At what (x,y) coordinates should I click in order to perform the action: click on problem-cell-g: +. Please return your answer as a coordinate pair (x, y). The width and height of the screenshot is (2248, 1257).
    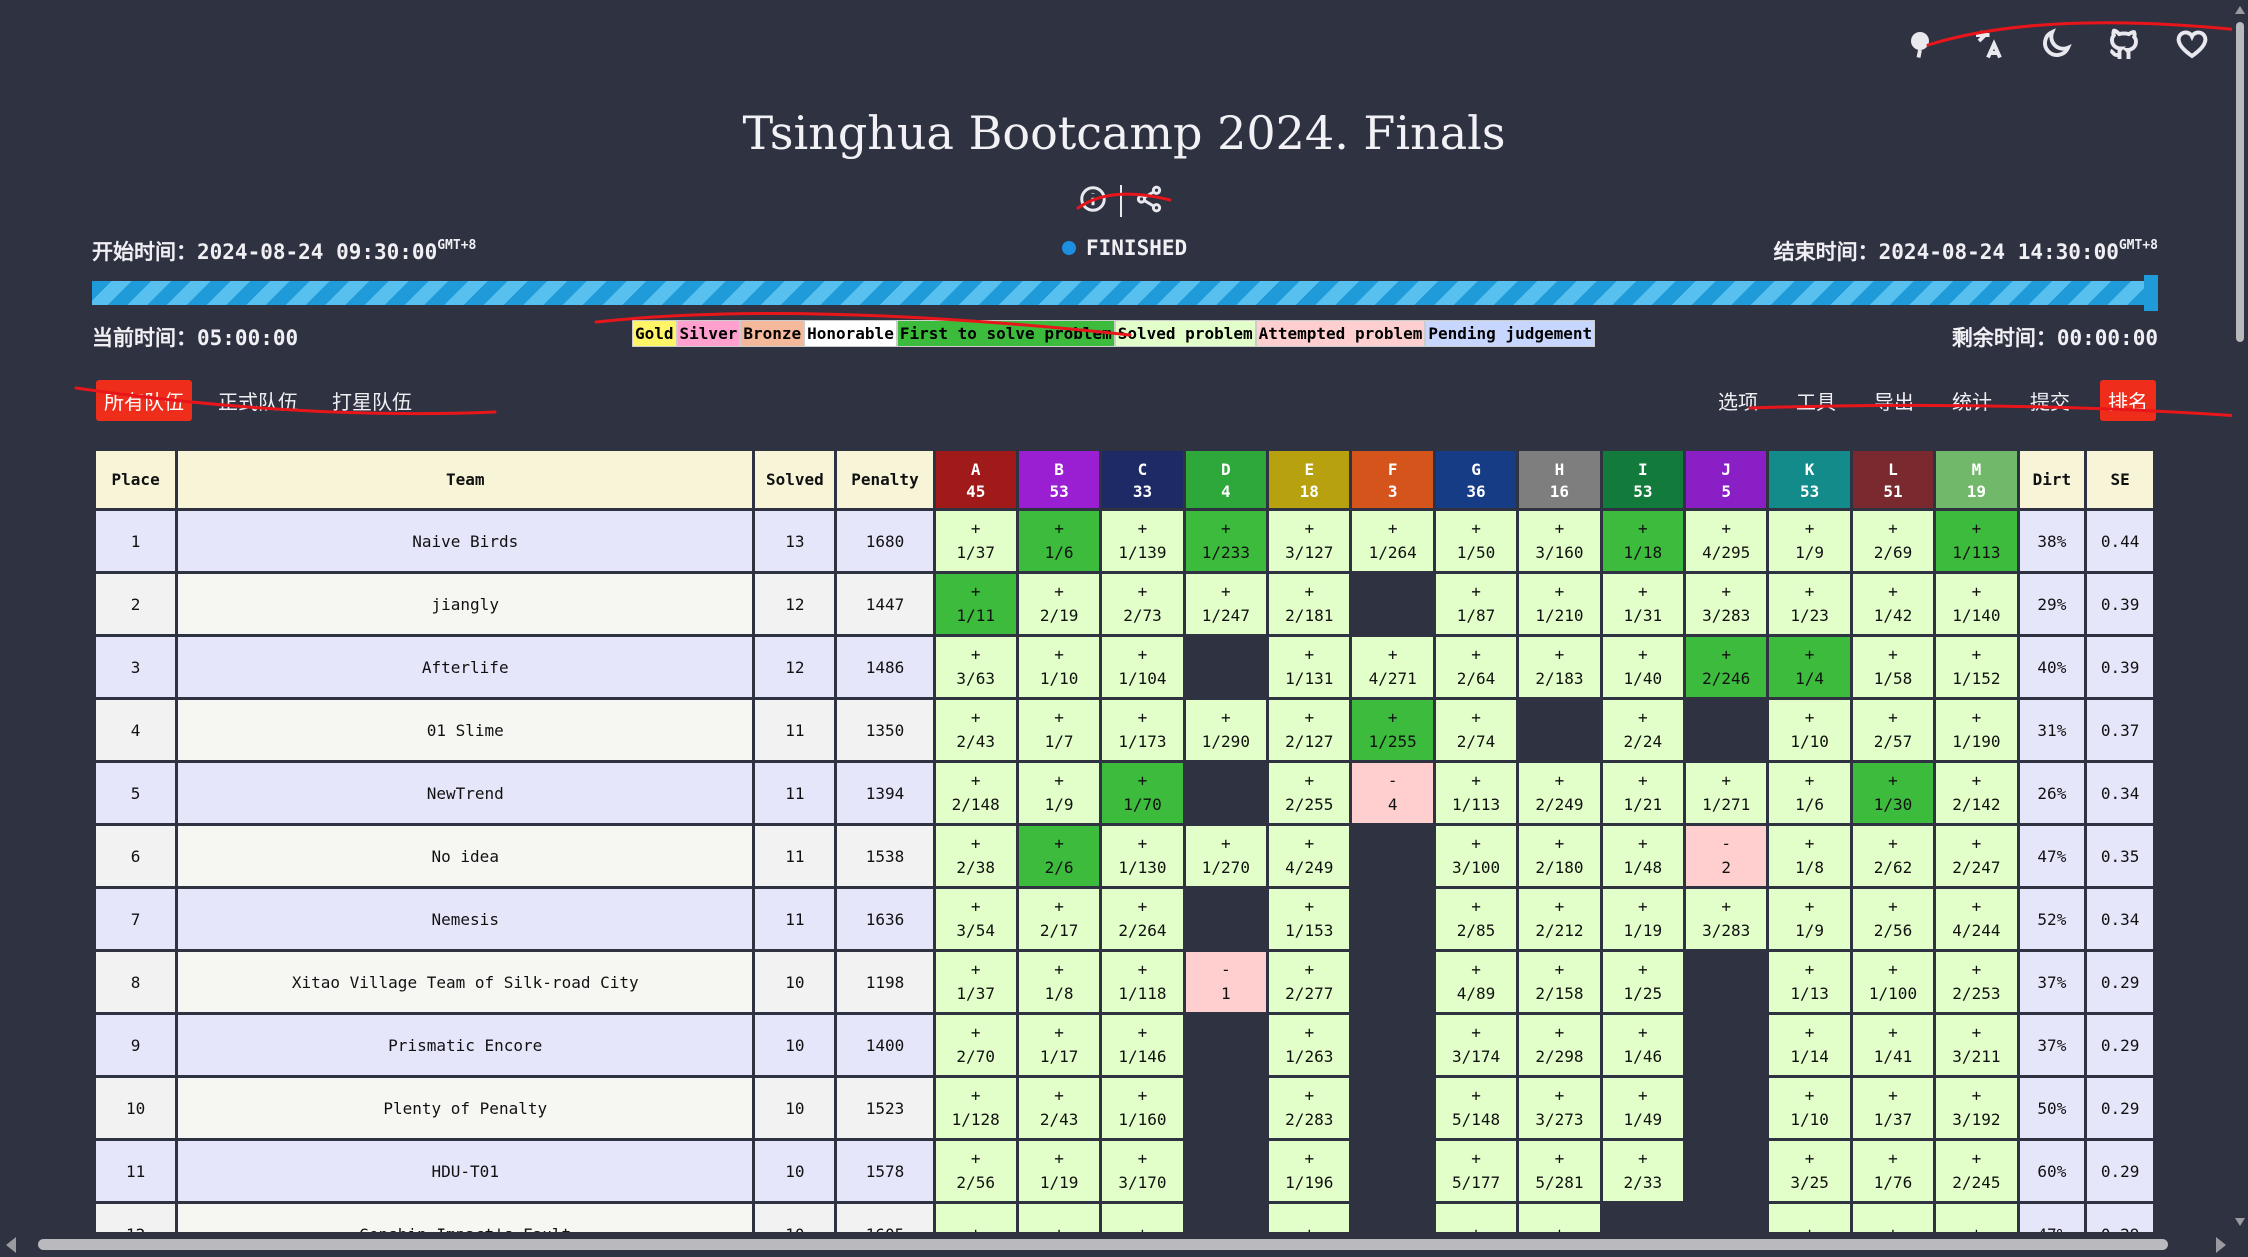
    Looking at the image, I should click on (1476, 1217).